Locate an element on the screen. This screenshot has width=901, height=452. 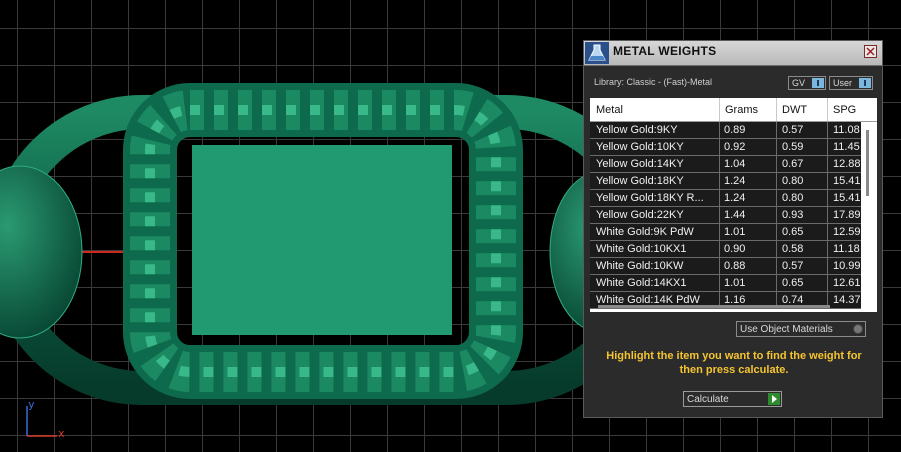
cell-grams: 1.44 is located at coordinates (735, 215).